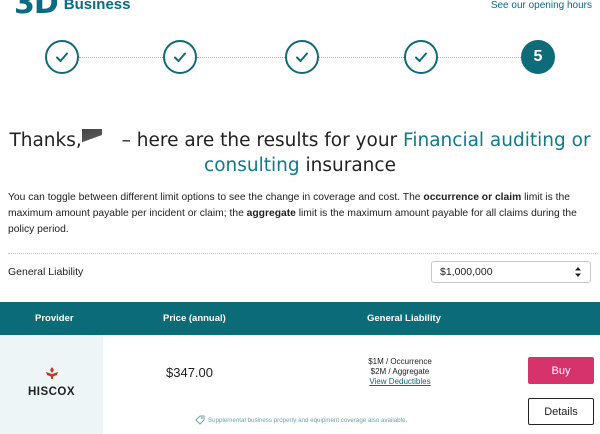 The width and height of the screenshot is (600, 434). I want to click on header-general-liability: General Liability, so click(404, 318).